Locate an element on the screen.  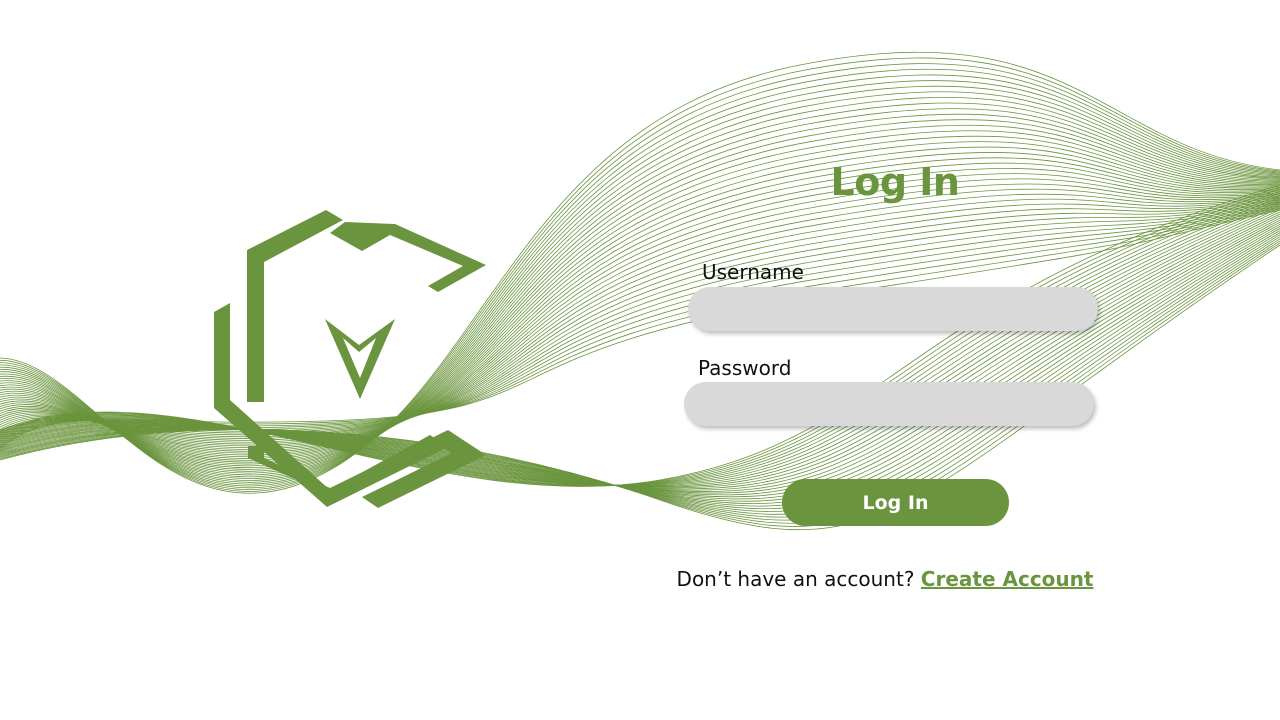
hexagon-chevron-logo-icon is located at coordinates (350, 359).